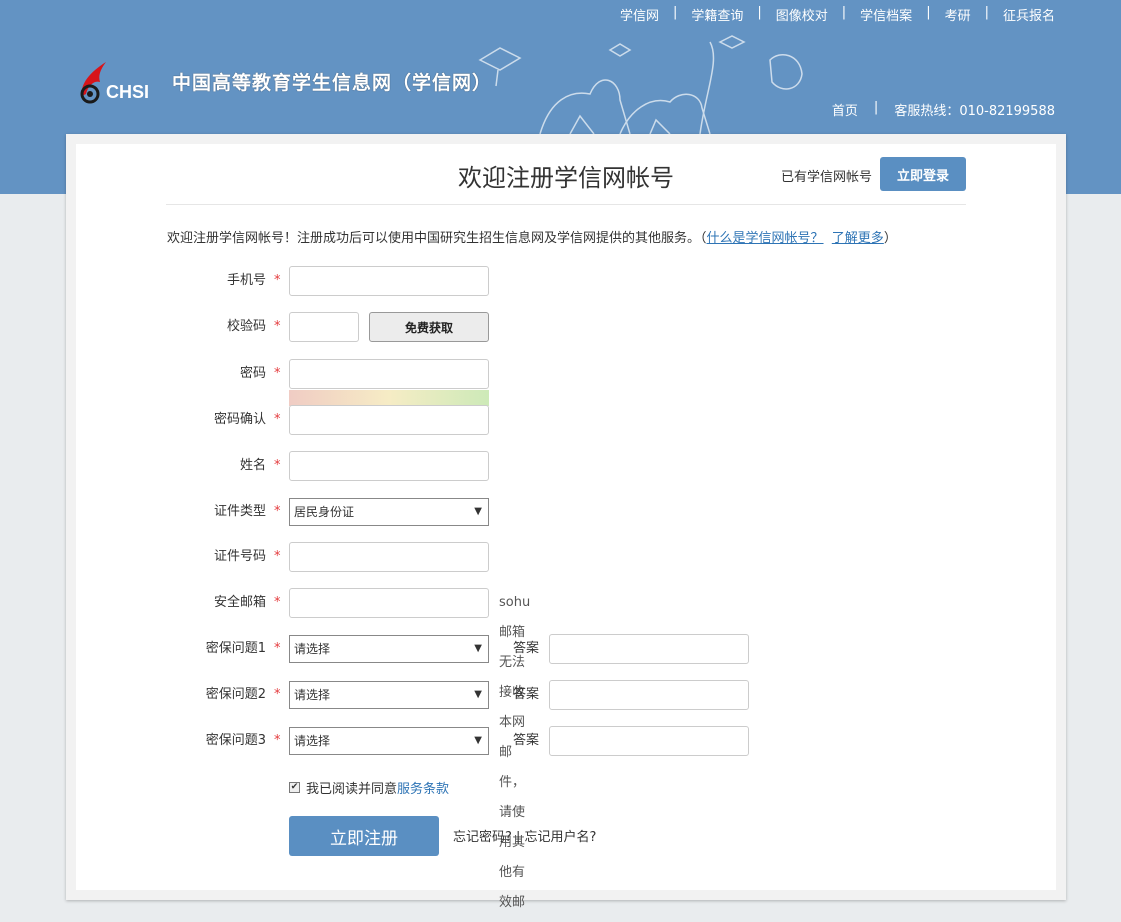  I want to click on security-question-2-label: 密保问题2, so click(235, 694).